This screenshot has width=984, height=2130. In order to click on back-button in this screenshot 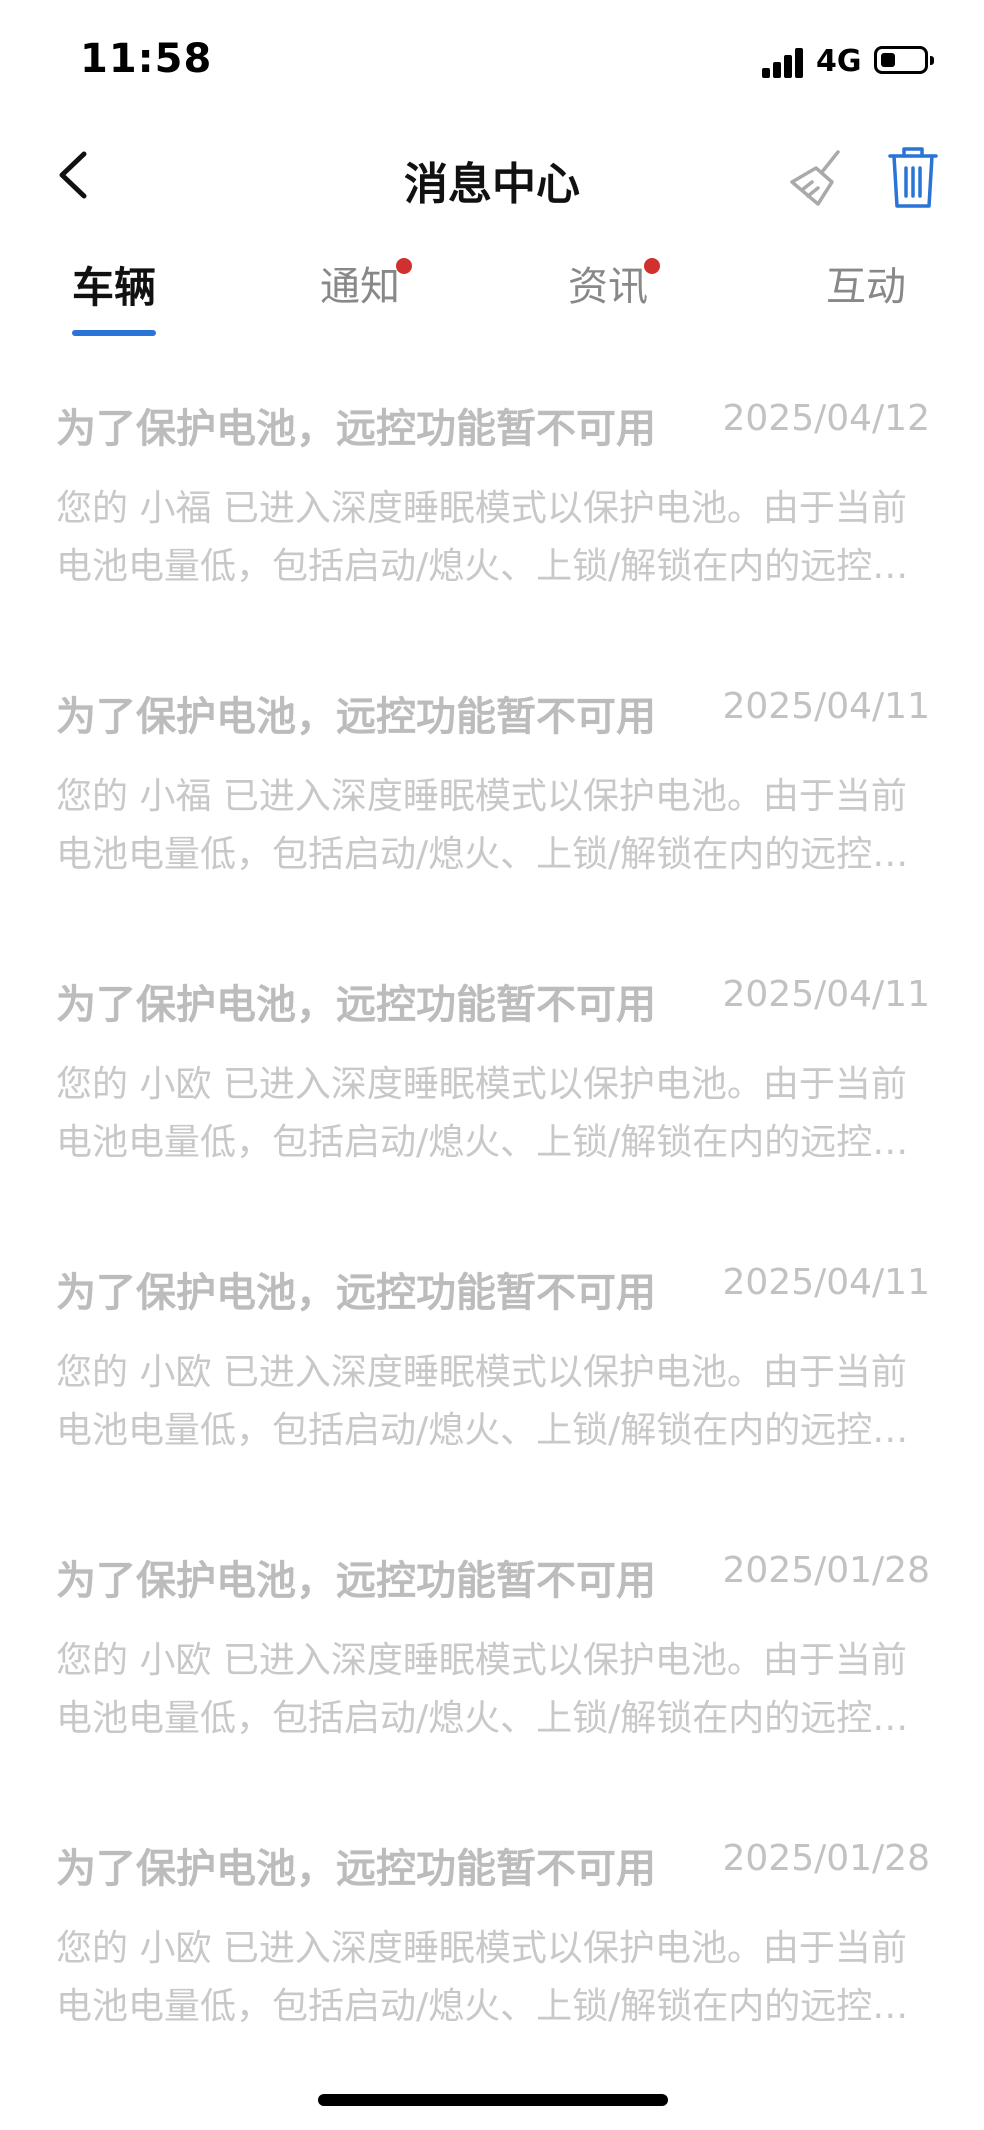, I will do `click(75, 175)`.